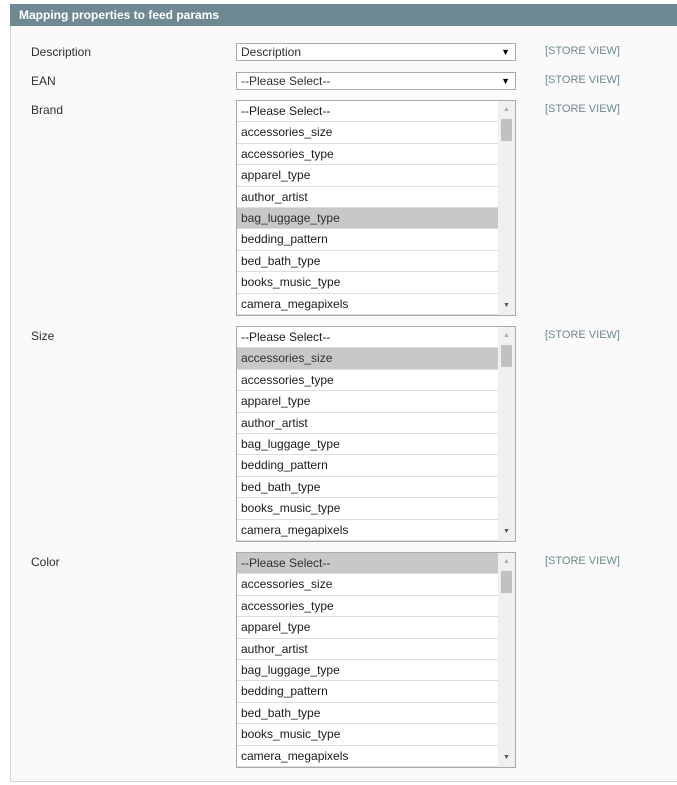 The height and width of the screenshot is (785, 677). What do you see at coordinates (343, 15) in the screenshot?
I see `panel-title: Mapping properties to feed params` at bounding box center [343, 15].